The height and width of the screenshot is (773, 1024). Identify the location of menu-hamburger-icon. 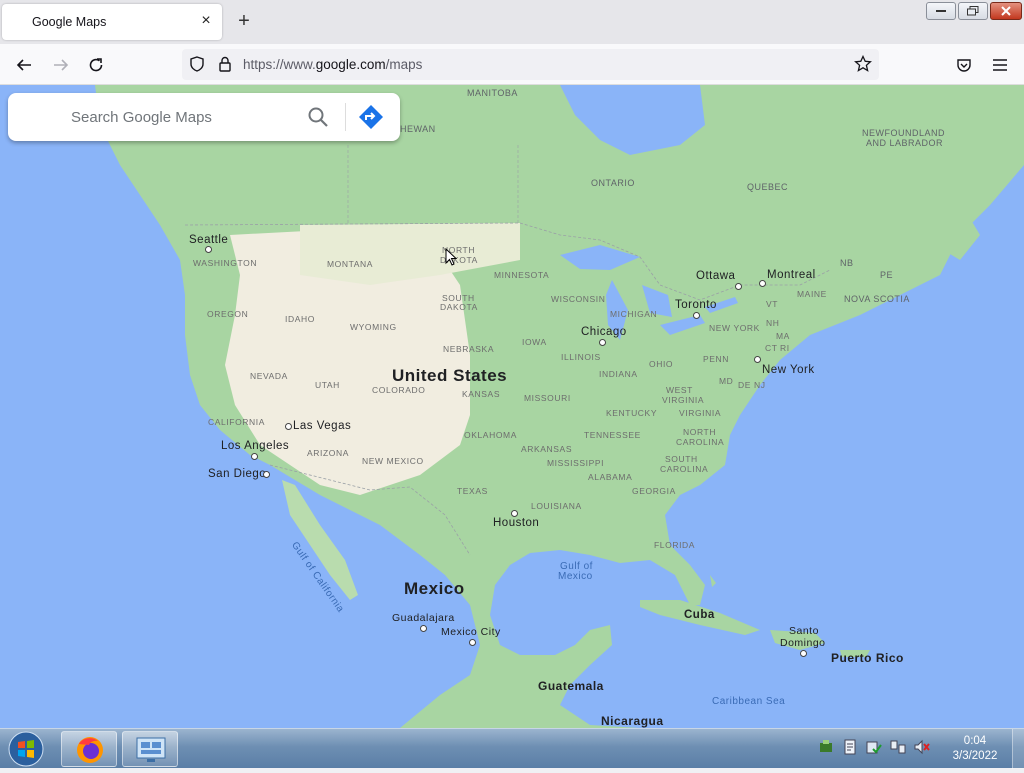
(1000, 65).